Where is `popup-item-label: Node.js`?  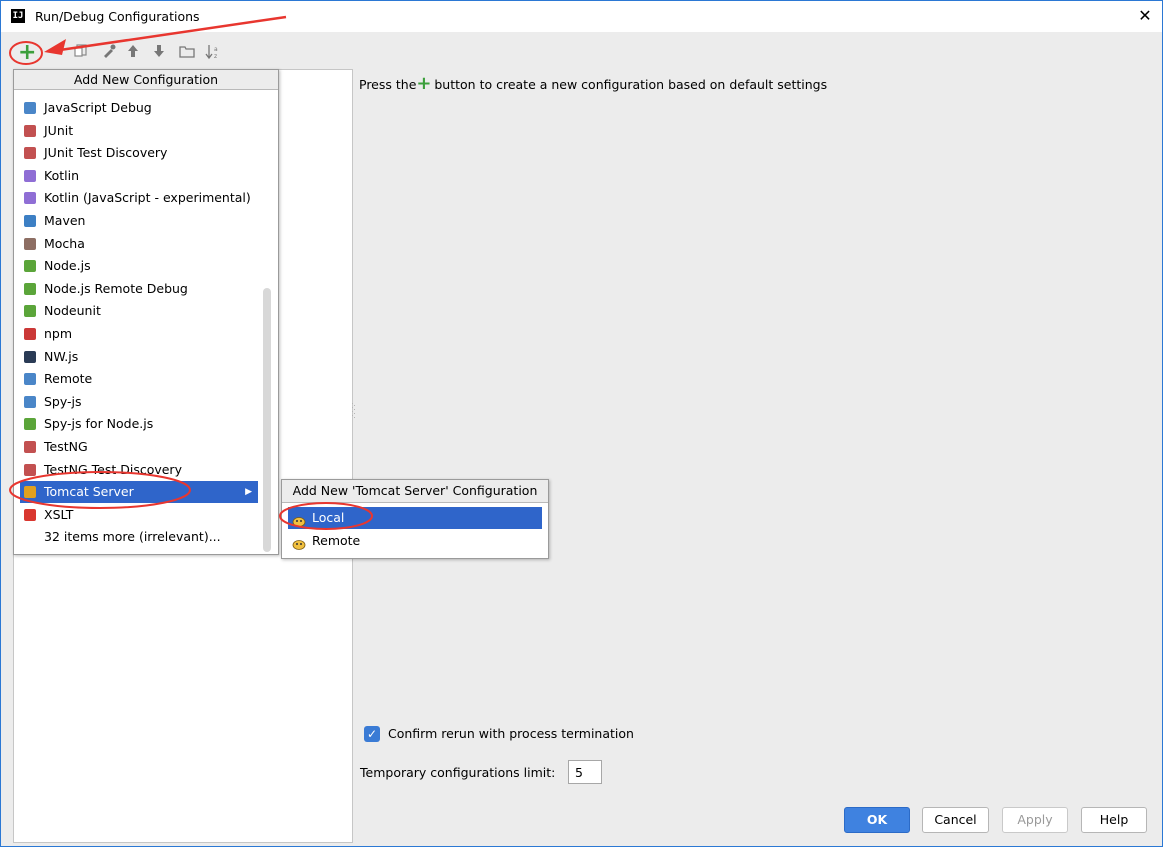 popup-item-label: Node.js is located at coordinates (67, 266).